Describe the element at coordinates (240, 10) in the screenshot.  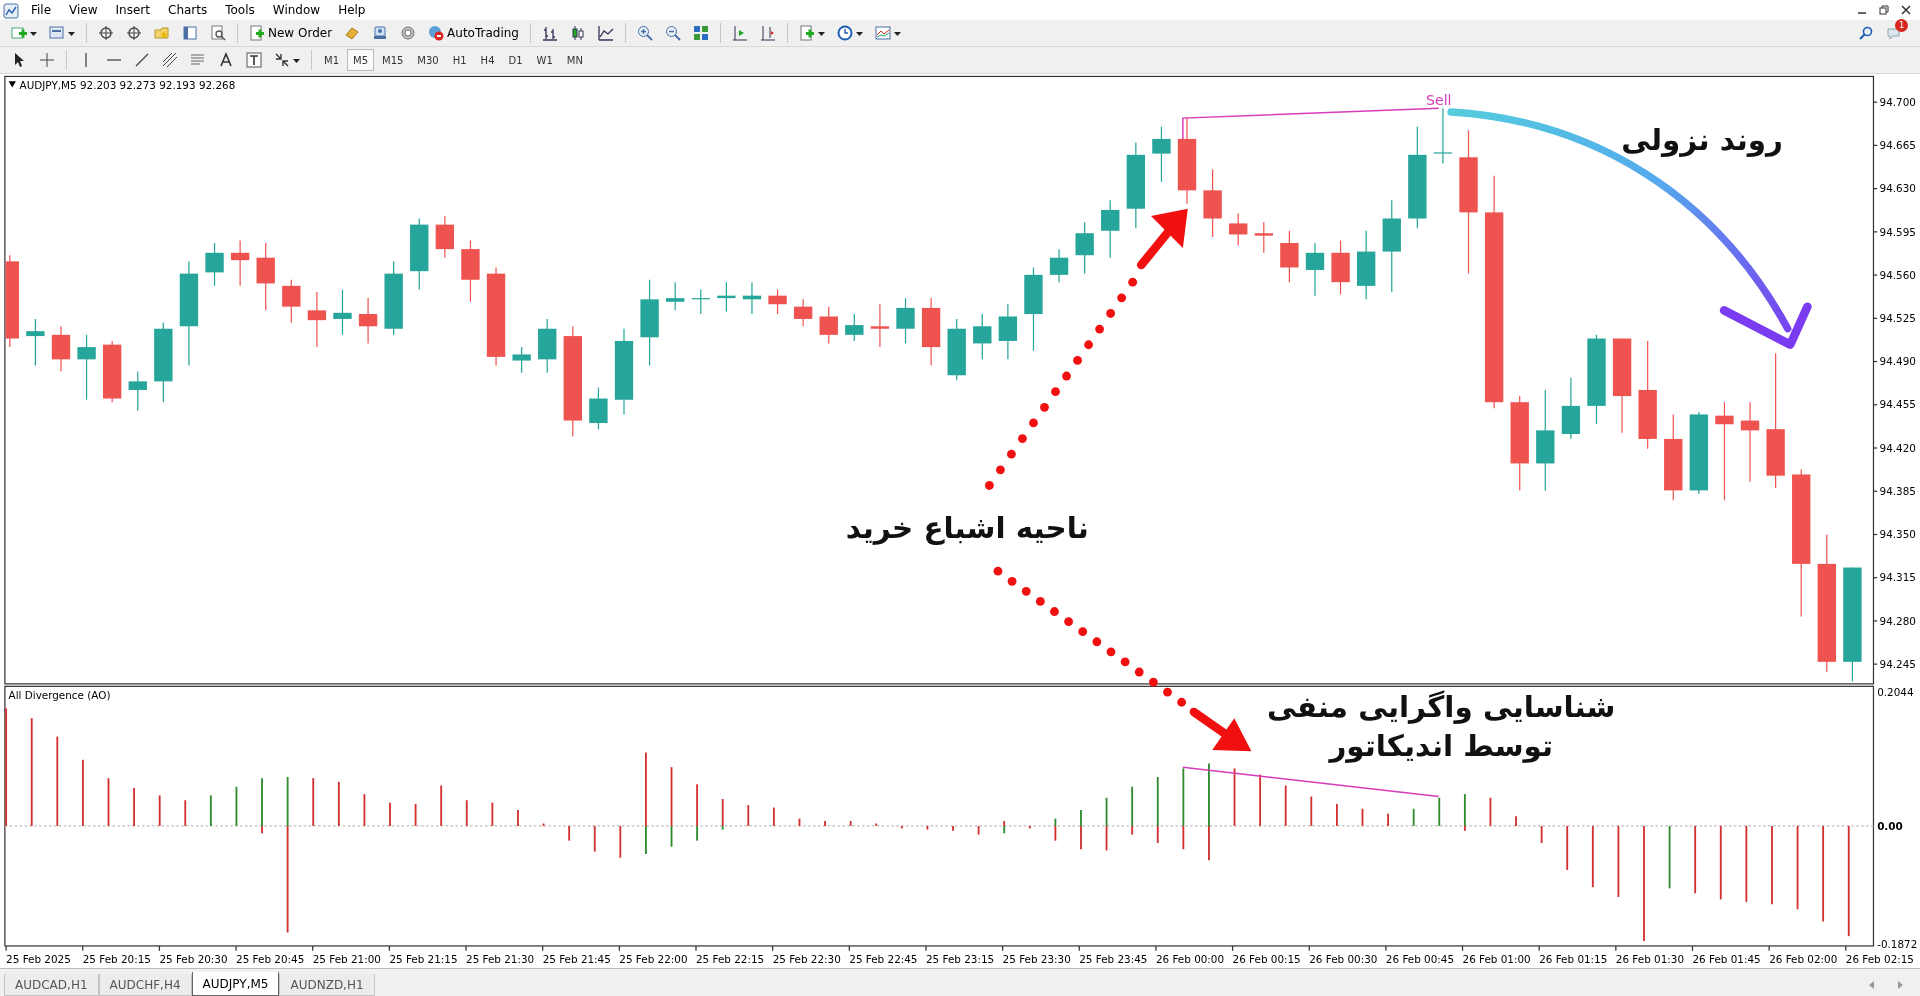
I see `menu-item: Tools` at that location.